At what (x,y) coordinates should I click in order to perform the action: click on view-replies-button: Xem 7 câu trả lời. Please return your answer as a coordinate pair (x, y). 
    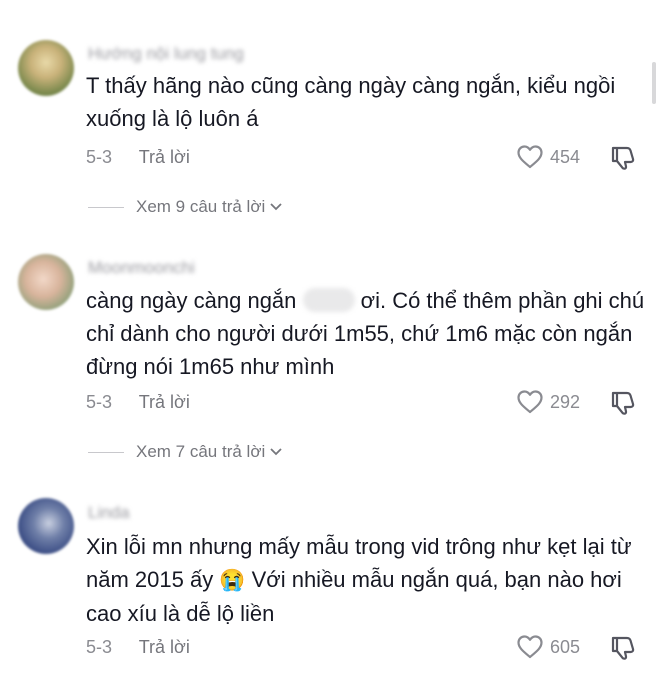
    Looking at the image, I should click on (185, 452).